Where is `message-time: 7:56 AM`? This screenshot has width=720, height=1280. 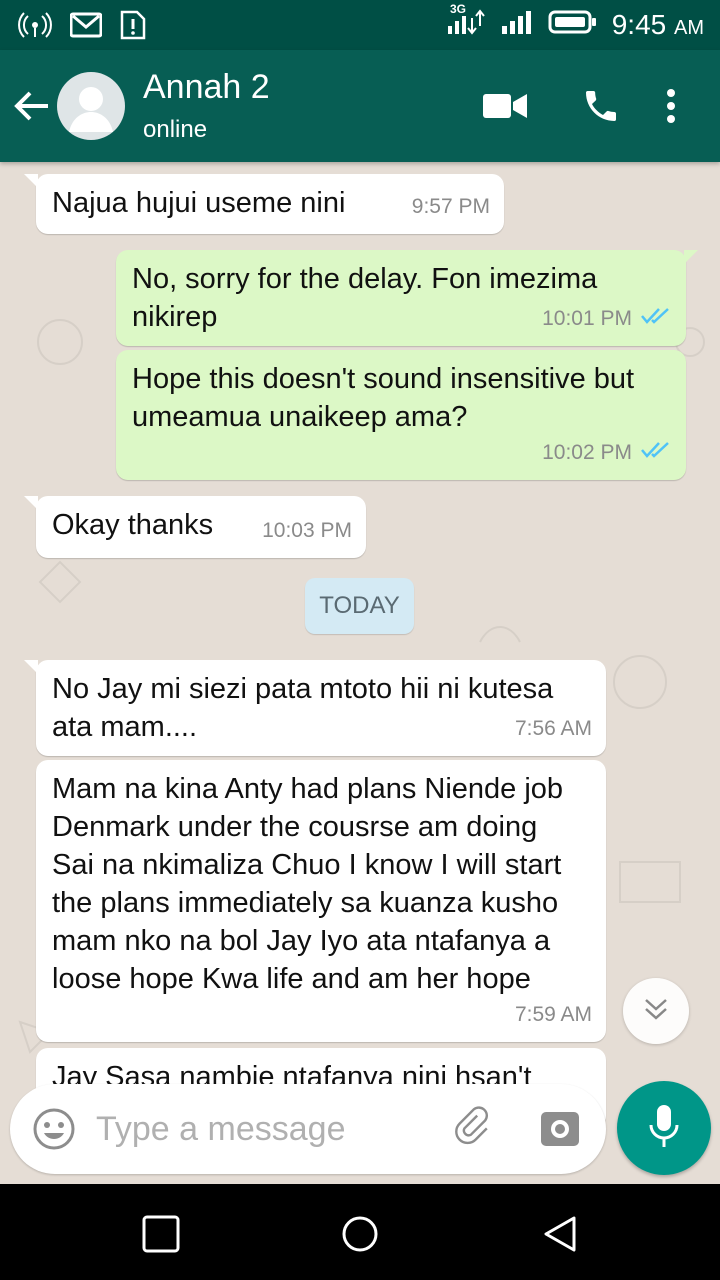
message-time: 7:56 AM is located at coordinates (553, 728).